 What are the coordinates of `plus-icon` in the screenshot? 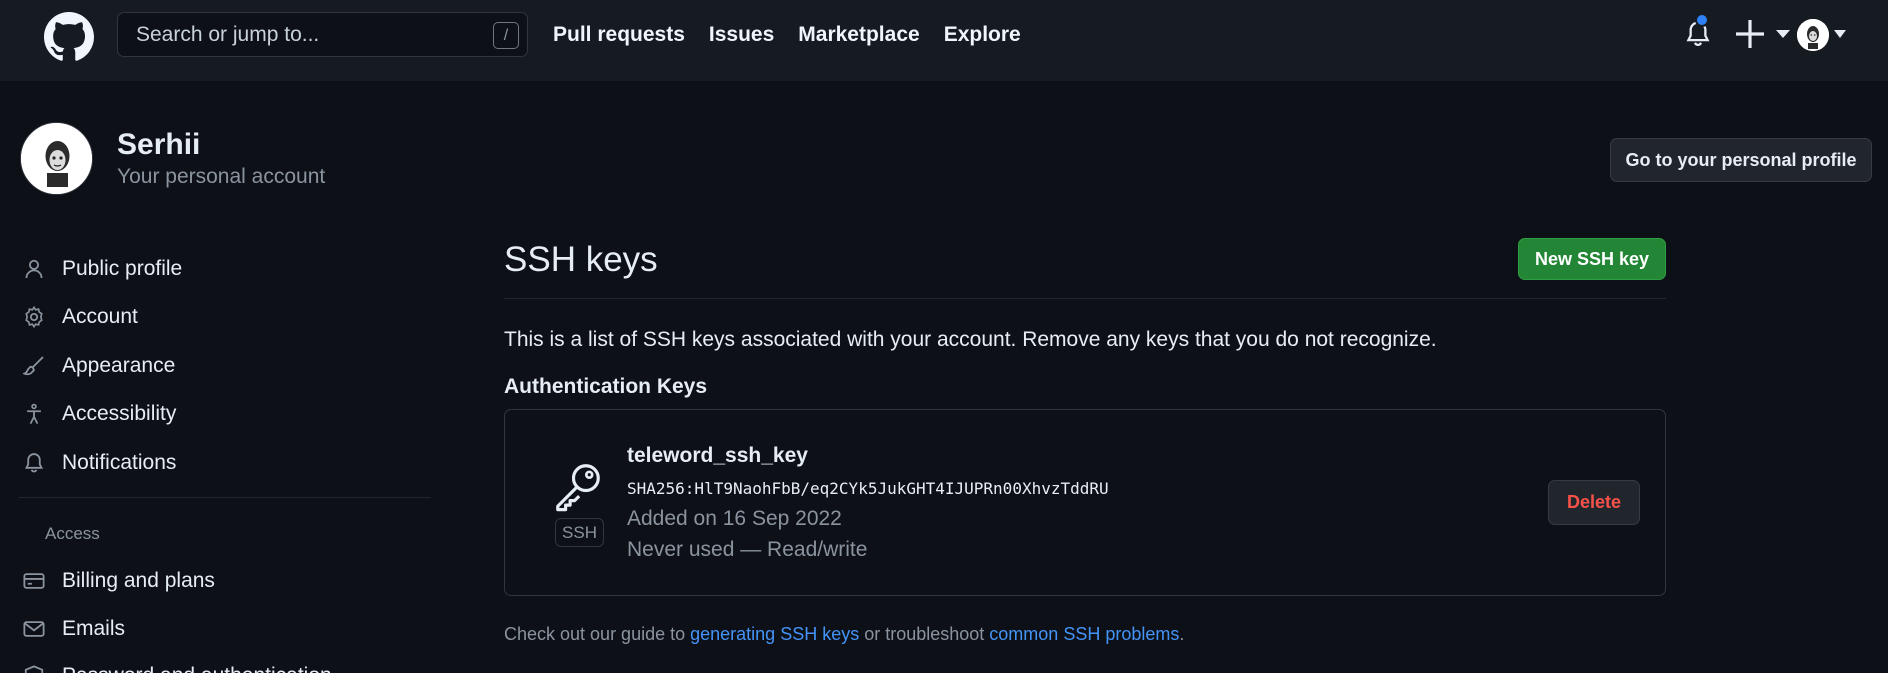 It's located at (1750, 34).